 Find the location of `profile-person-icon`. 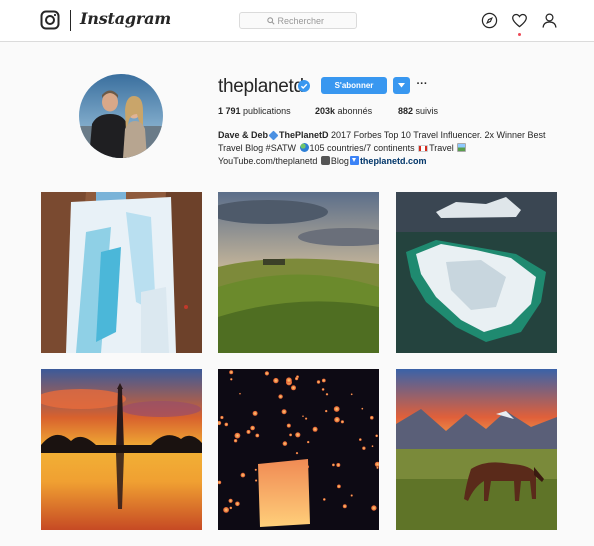

profile-person-icon is located at coordinates (549, 20).